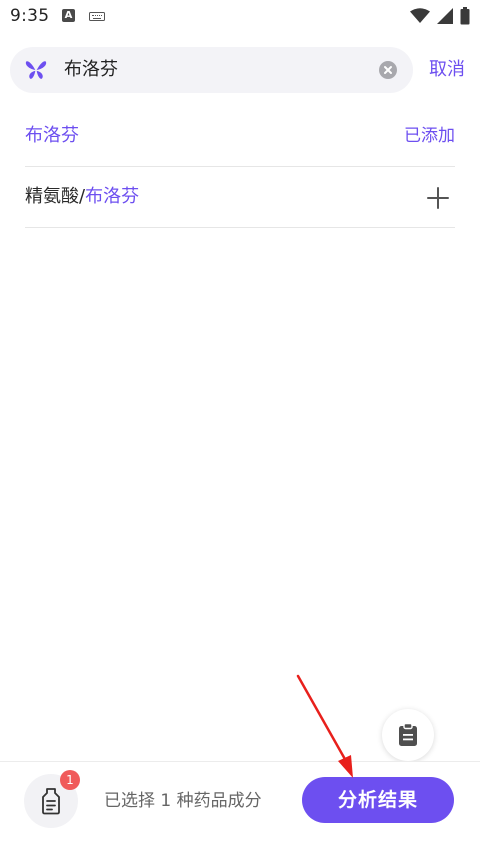 This screenshot has height=853, width=480. I want to click on status-icons, so click(440, 16).